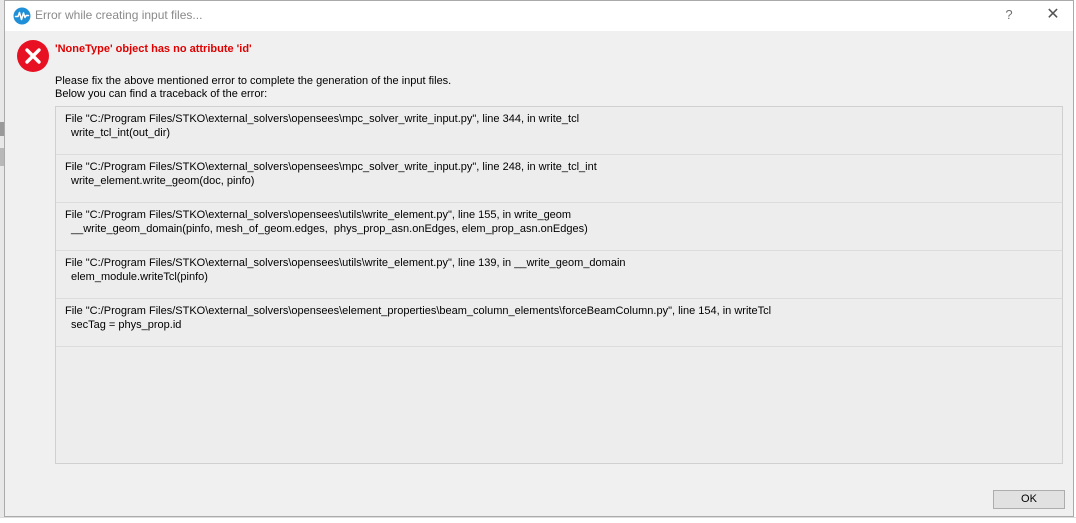 The height and width of the screenshot is (523, 1076). Describe the element at coordinates (33, 56) in the screenshot. I see `error-circle-x-icon` at that location.